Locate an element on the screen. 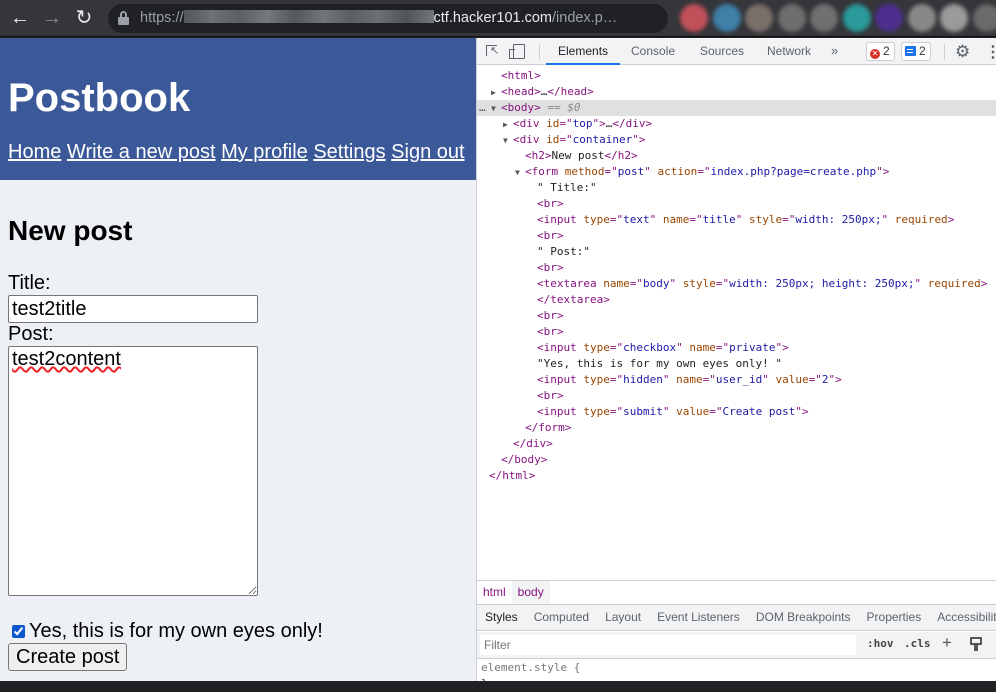 This screenshot has width=996, height=692. tab-dom-breakpoints: DOM Breakpoints is located at coordinates (803, 617).